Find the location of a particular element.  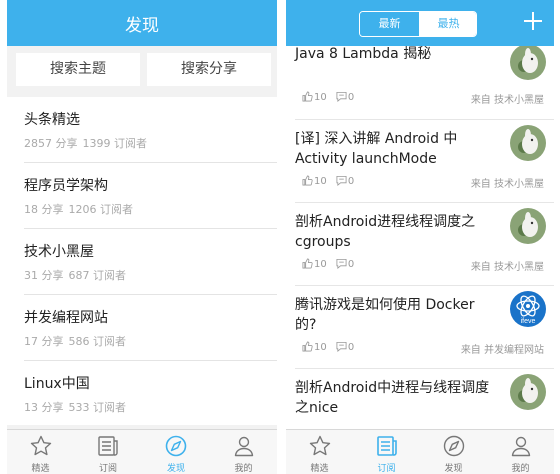

topic-share-count: 31 分享 is located at coordinates (44, 275).